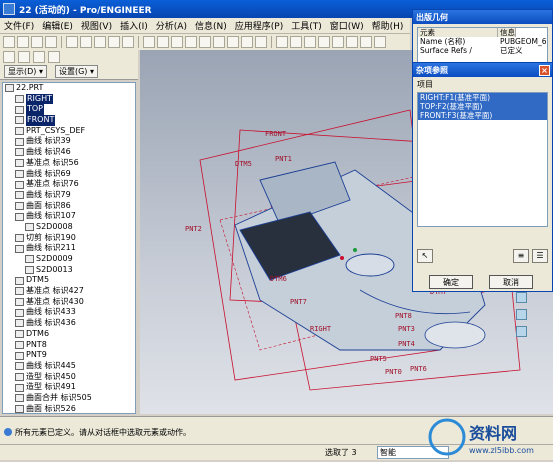 Image resolution: width=553 pixels, height=462 pixels. I want to click on detail-view-icon: ☰, so click(540, 256).